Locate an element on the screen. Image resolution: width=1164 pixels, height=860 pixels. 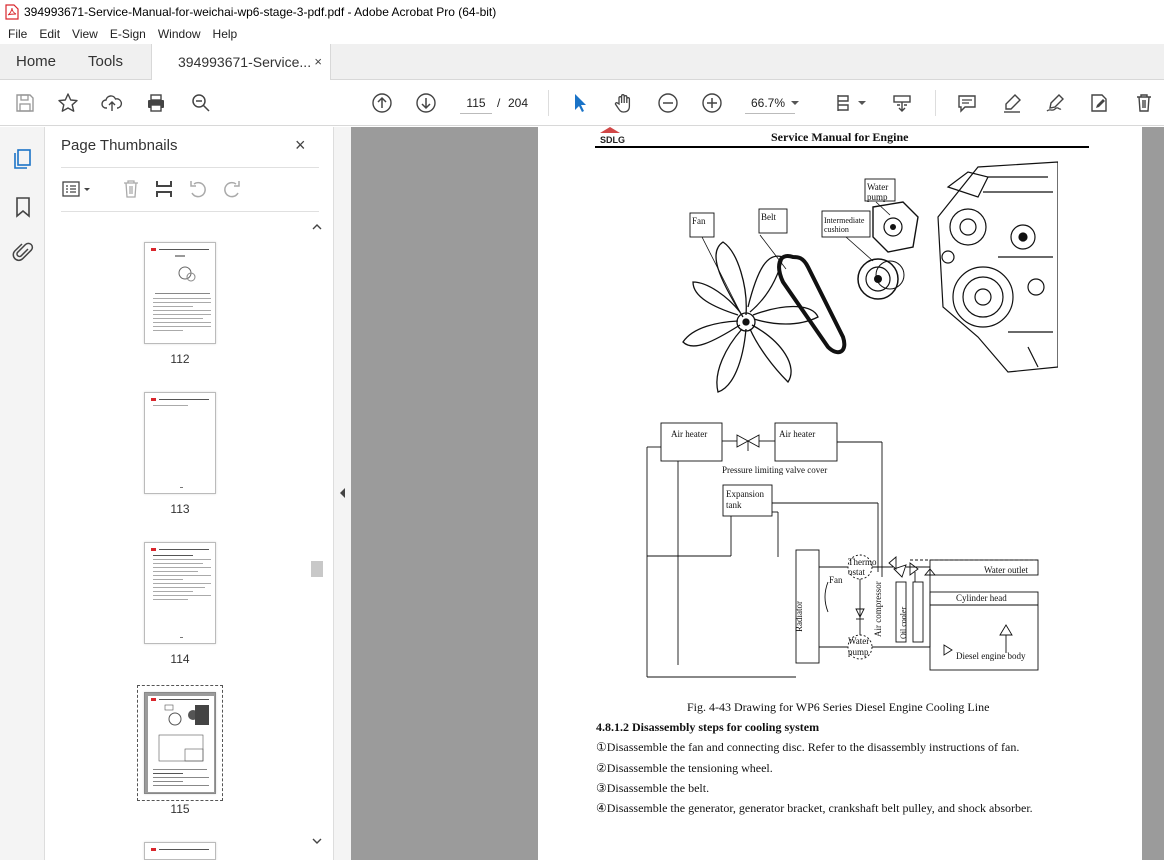
select-cursor-icon is located at coordinates (580, 103).